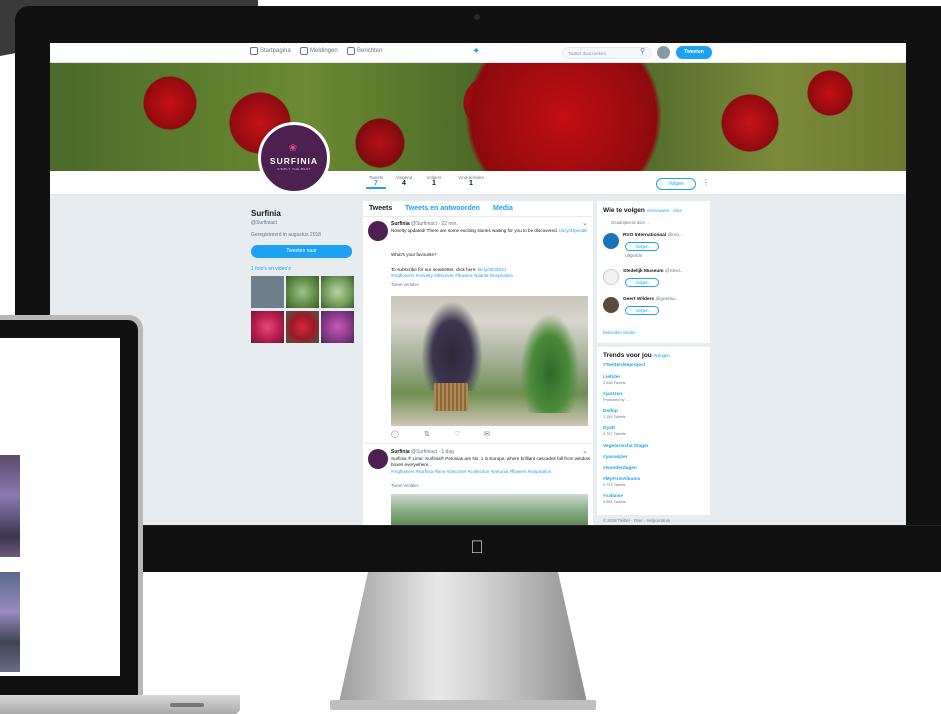 The height and width of the screenshot is (714, 941). Describe the element at coordinates (487, 434) in the screenshot. I see `message-icon: ✉` at that location.